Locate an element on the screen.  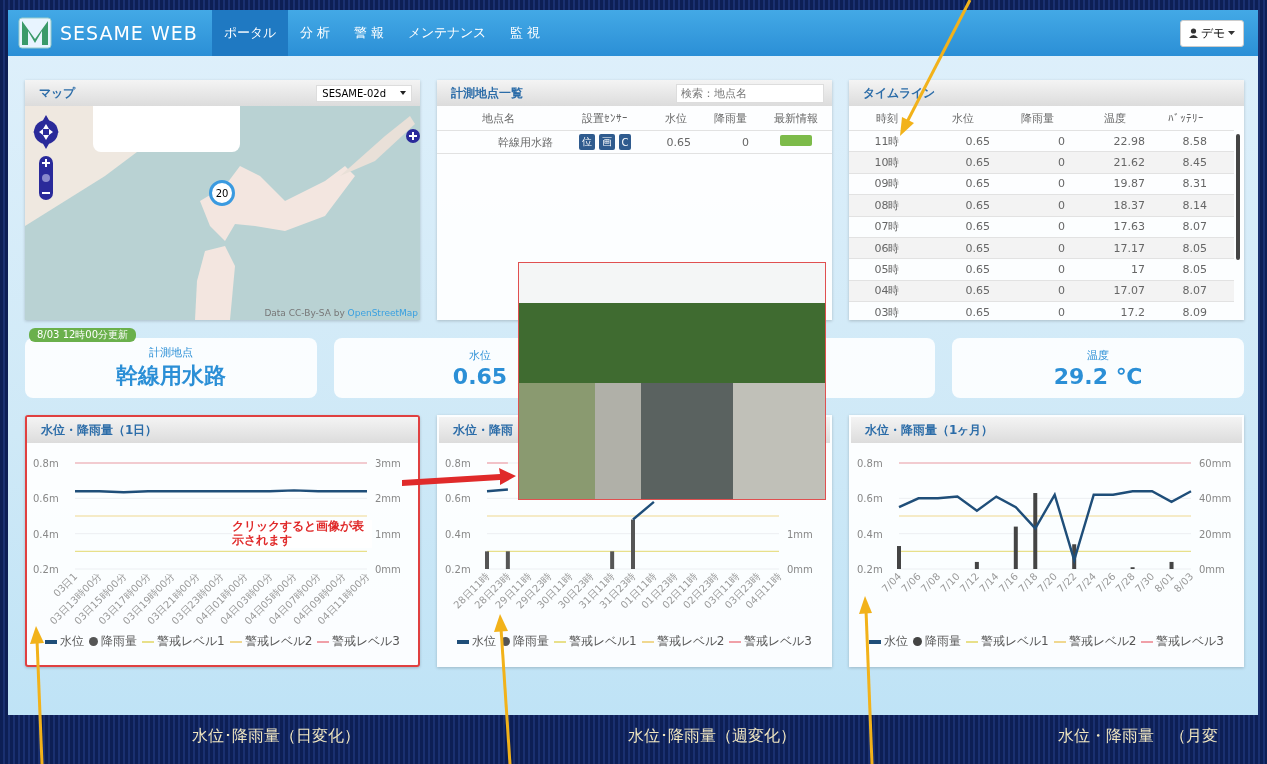
table-cell-text: 17.2 is located at coordinates (1132, 312).